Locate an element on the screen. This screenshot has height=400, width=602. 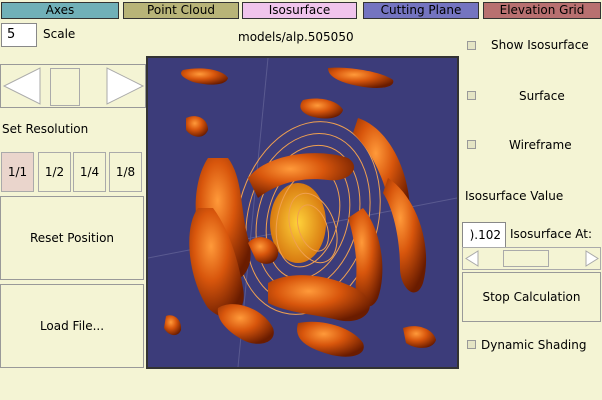
resolution-button-1-4: 1/4 is located at coordinates (89, 172).